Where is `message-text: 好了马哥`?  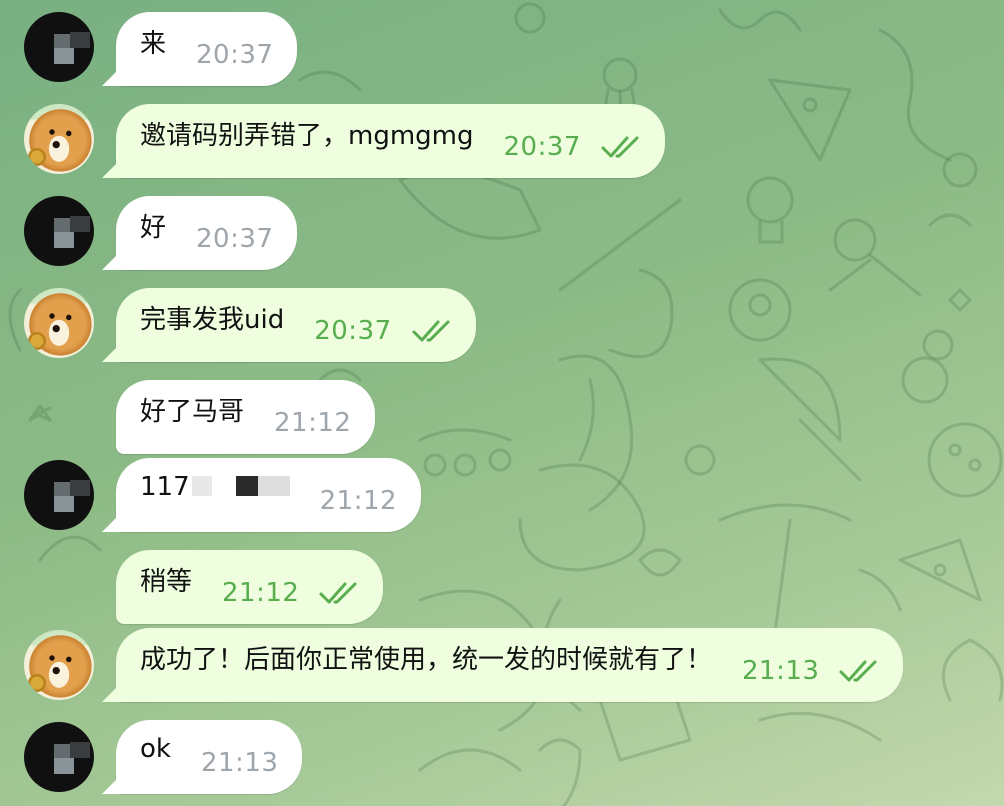
message-text: 好了马哥 is located at coordinates (192, 411).